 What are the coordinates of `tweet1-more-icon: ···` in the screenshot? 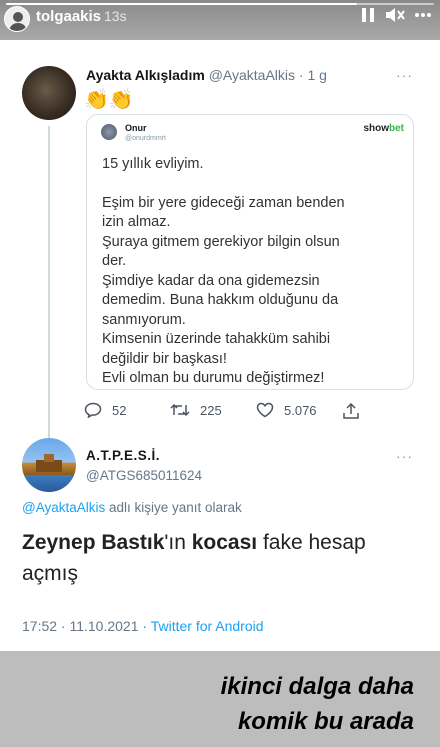 It's located at (404, 75).